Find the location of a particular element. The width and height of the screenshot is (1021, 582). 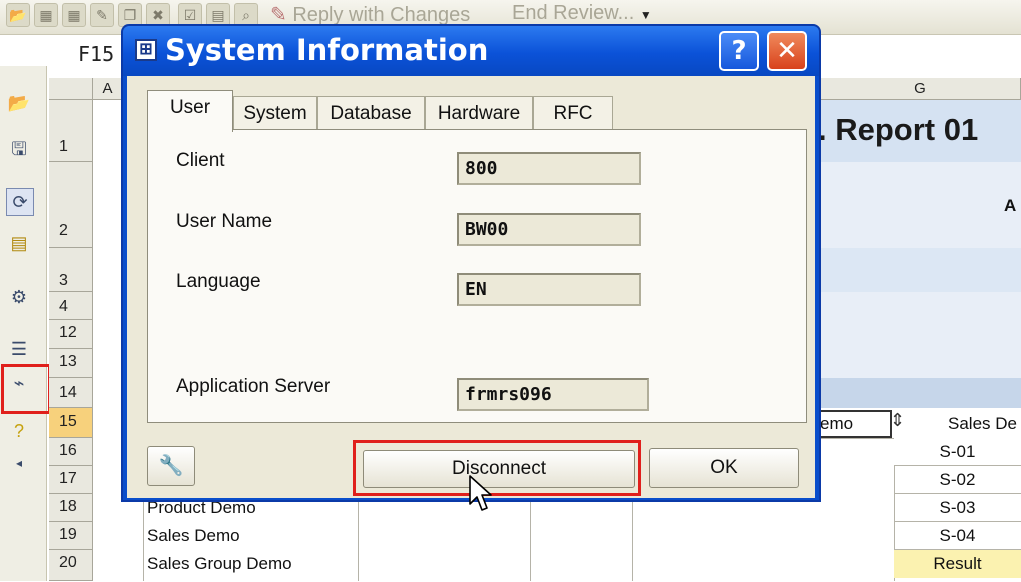

mouse-pointer-icon is located at coordinates (480, 493).